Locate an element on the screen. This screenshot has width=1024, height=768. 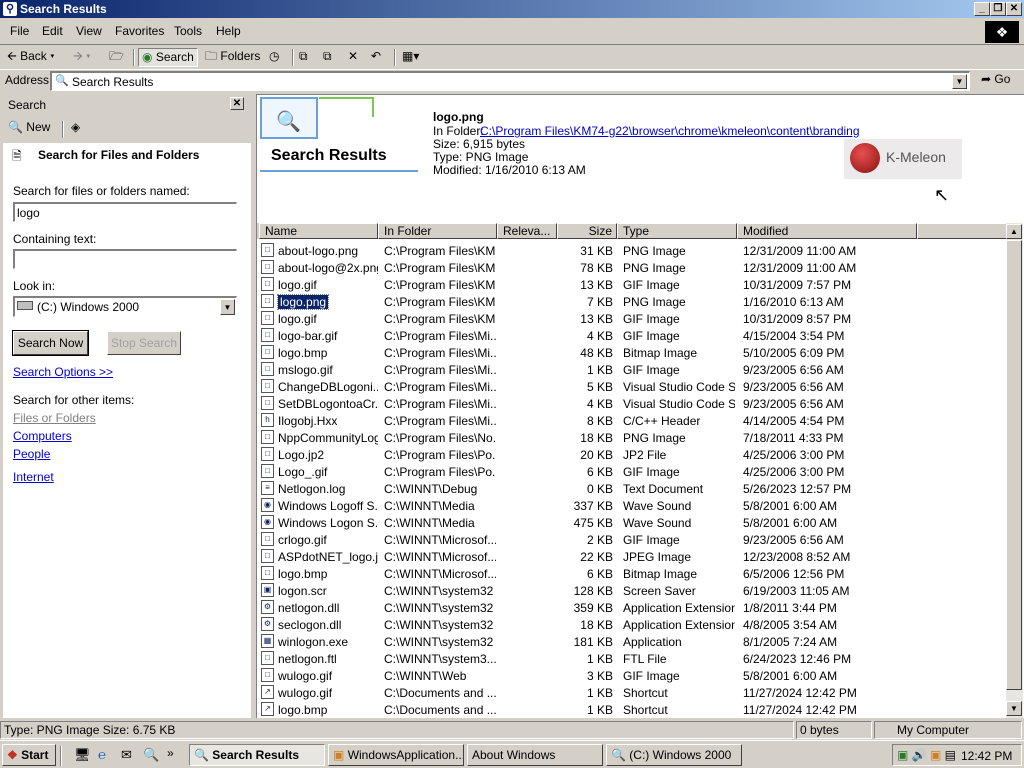
containing-text-input is located at coordinates (125, 259).